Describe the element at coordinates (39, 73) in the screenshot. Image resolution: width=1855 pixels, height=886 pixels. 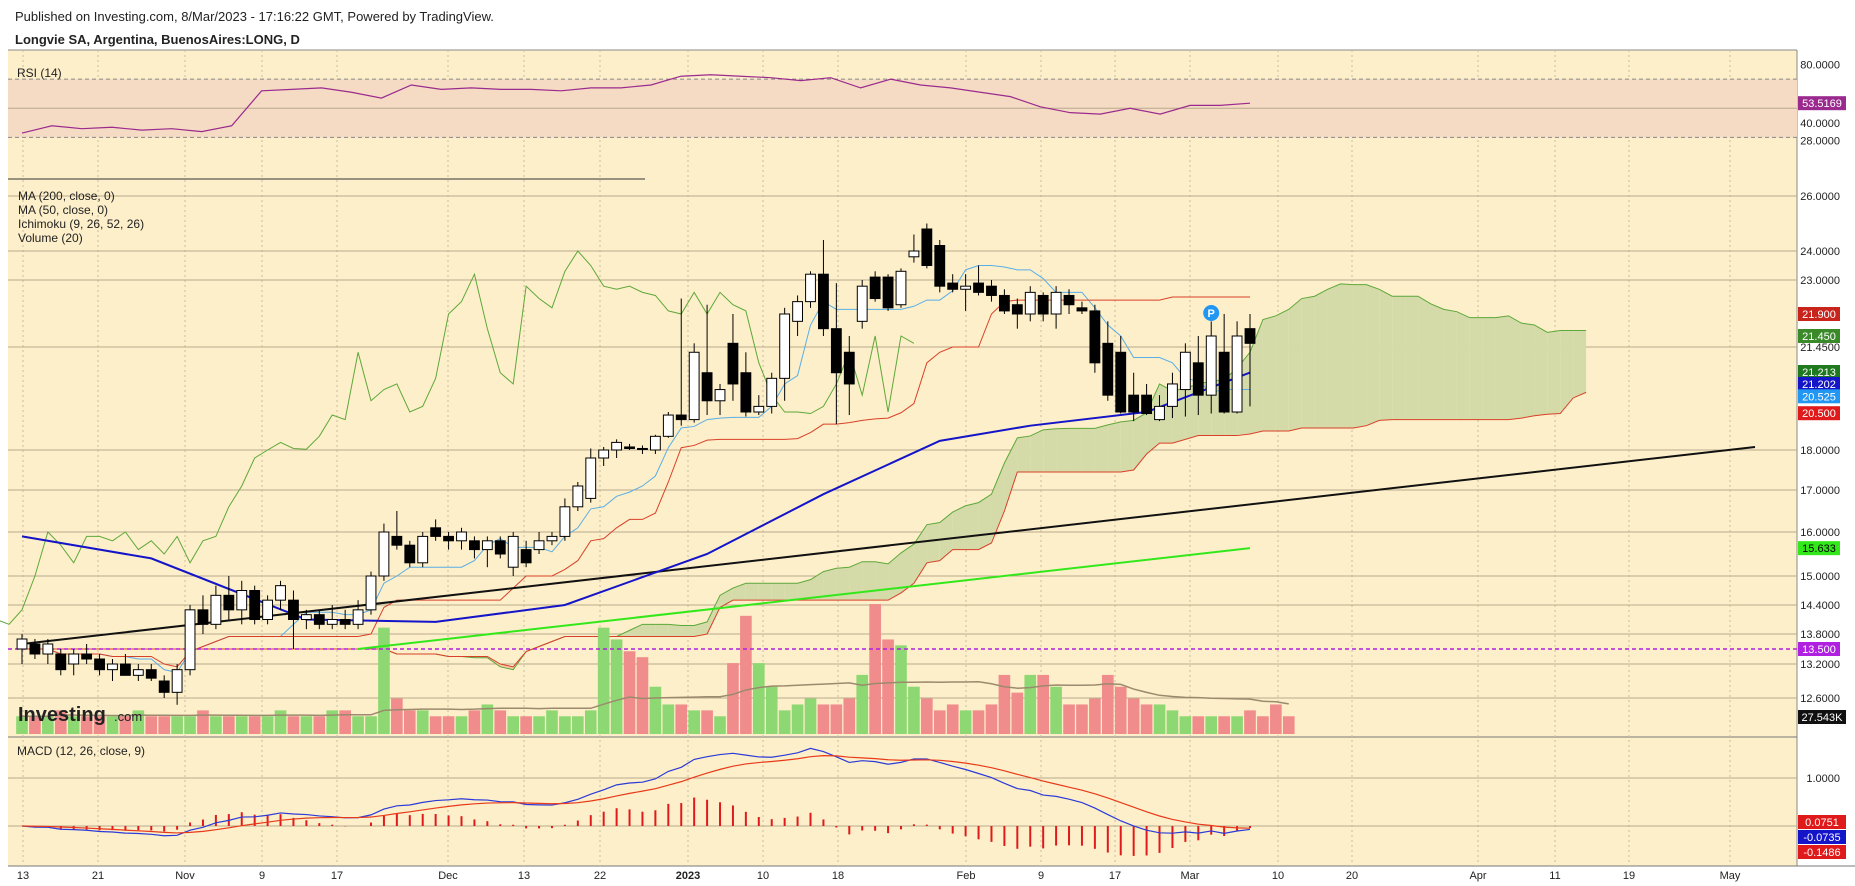
I see `rsi-label: RSI (14)` at that location.